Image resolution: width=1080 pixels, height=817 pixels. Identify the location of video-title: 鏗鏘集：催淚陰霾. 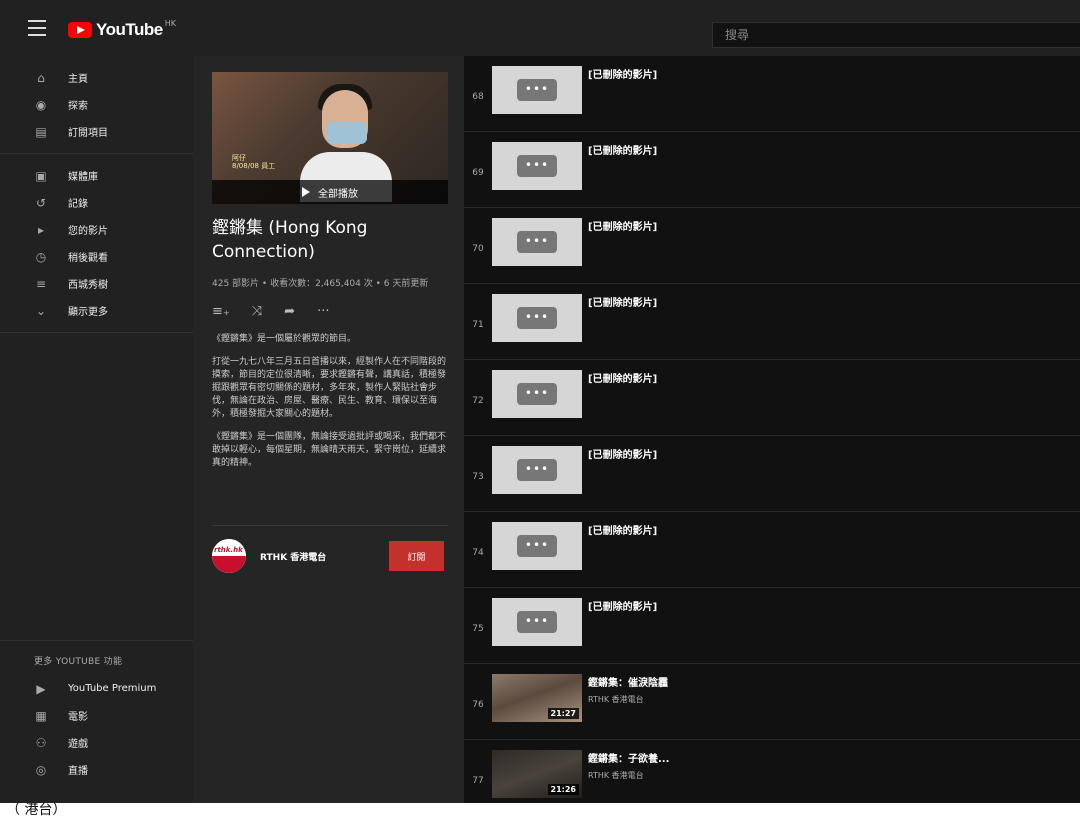
(628, 681).